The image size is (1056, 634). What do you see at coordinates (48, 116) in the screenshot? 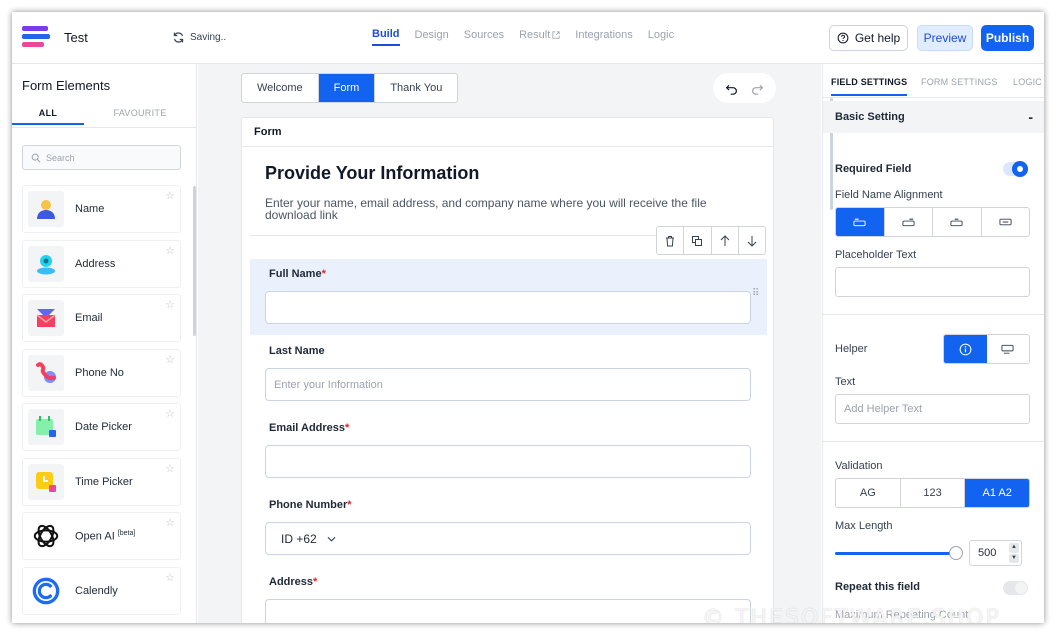
I see `tab-all: ALL` at bounding box center [48, 116].